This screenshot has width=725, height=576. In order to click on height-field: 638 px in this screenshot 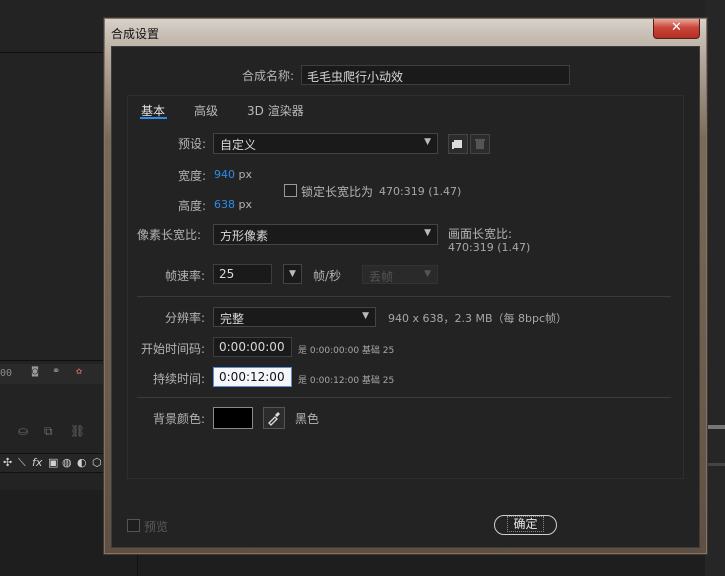, I will do `click(233, 204)`.